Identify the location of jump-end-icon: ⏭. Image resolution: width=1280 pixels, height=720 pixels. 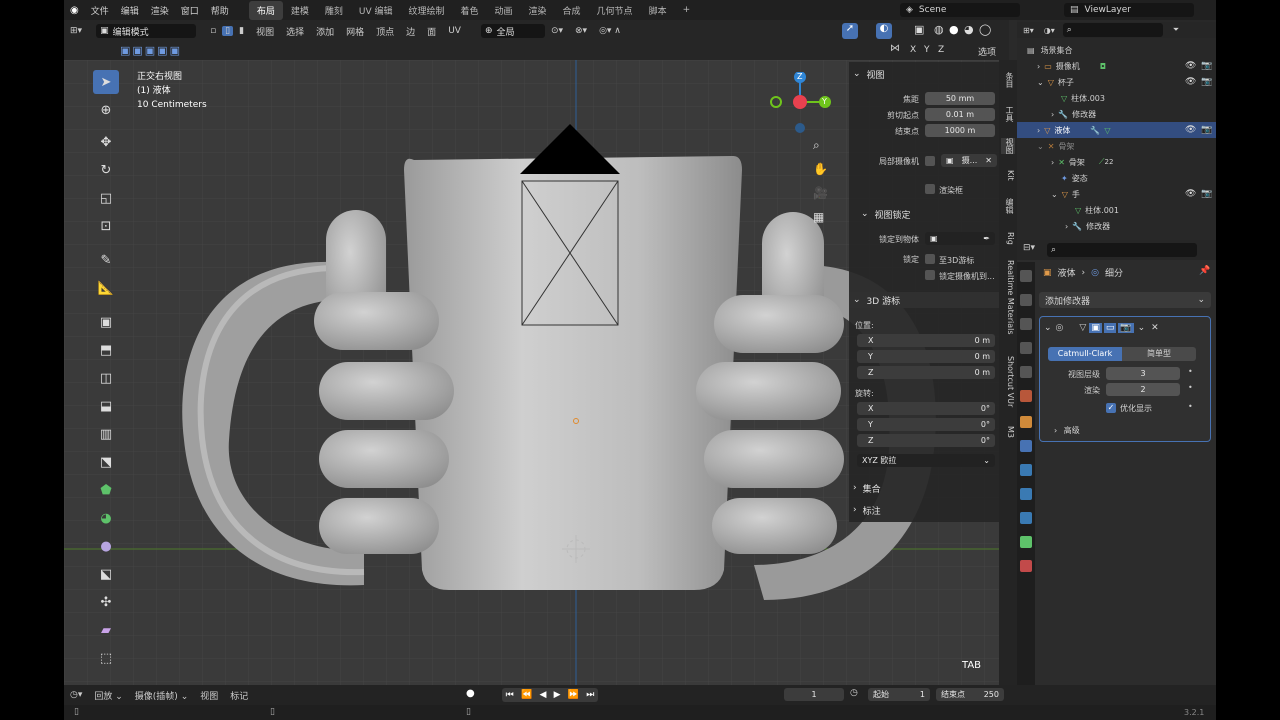
(590, 695).